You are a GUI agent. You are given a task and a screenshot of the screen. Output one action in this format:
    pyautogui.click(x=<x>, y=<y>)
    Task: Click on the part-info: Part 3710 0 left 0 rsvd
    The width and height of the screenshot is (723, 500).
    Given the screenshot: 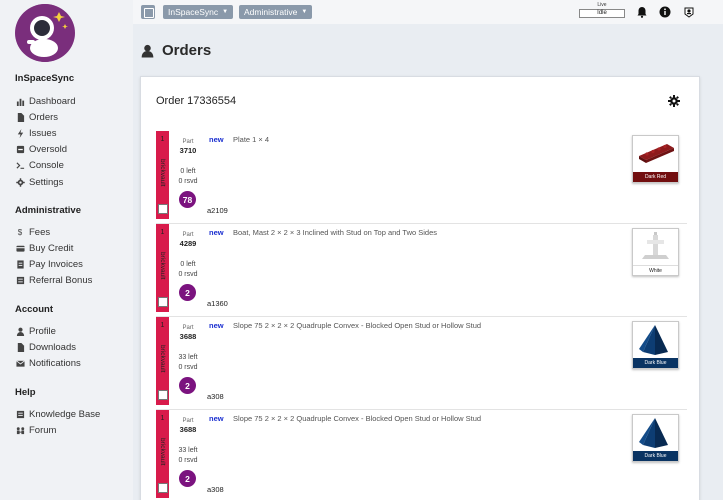 What is the action you would take?
    pyautogui.click(x=188, y=163)
    